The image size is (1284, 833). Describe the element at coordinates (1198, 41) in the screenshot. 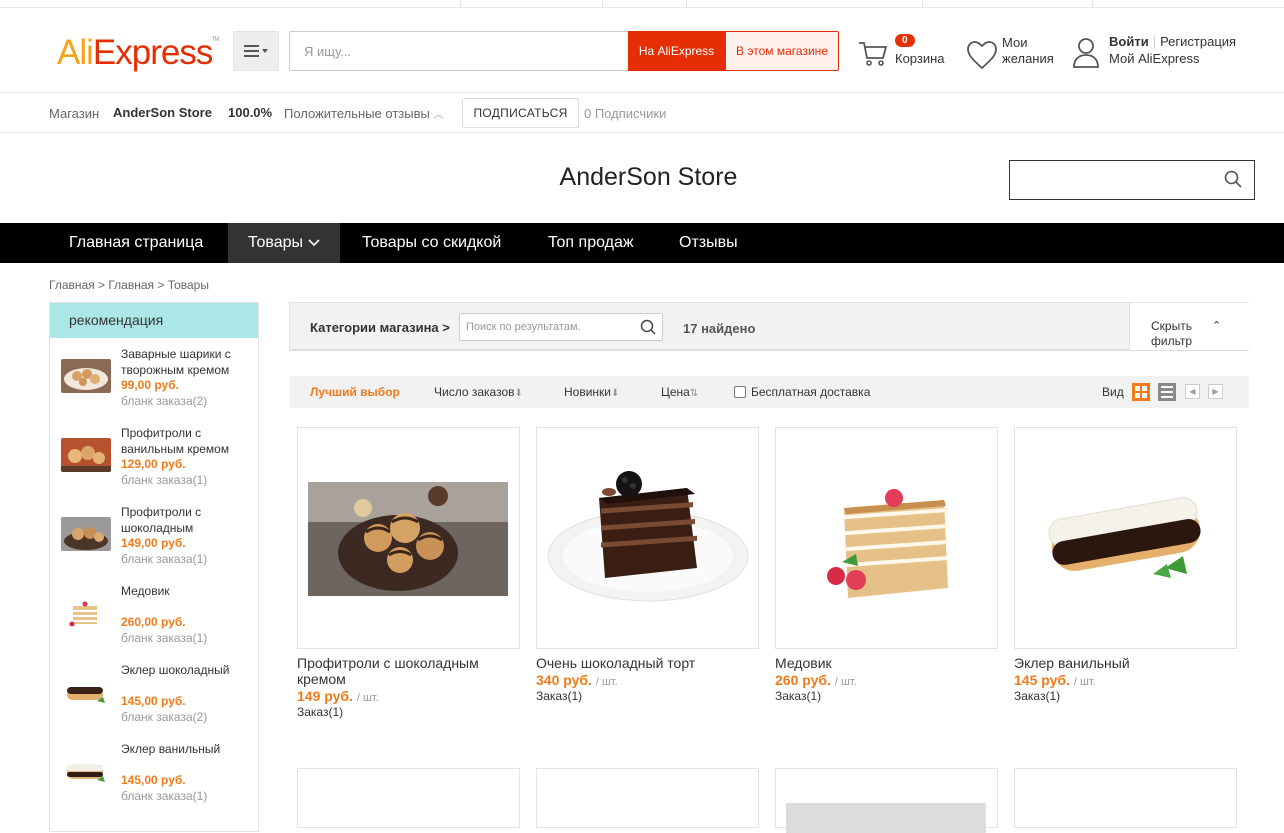

I see `register-link: Регистрация` at that location.